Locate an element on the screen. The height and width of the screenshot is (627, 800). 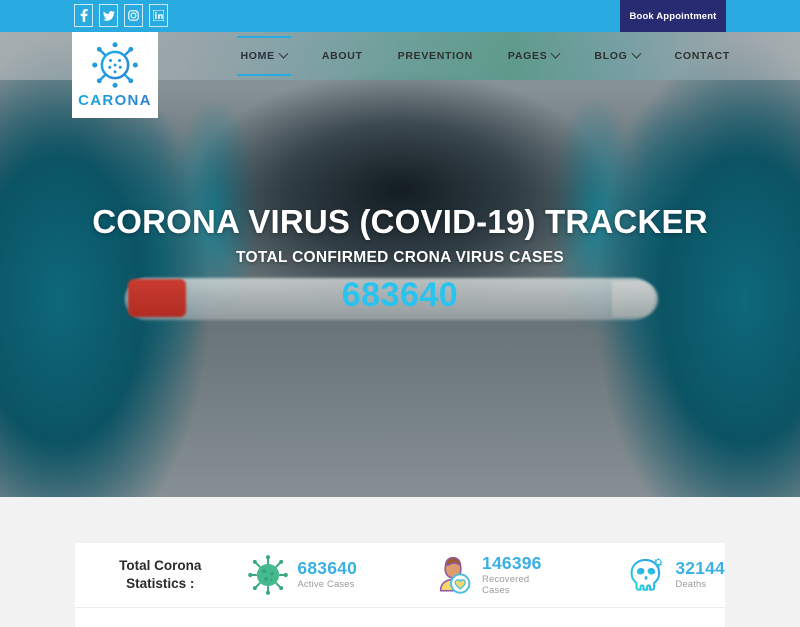
nav-item-pages: PAGES is located at coordinates (534, 56).